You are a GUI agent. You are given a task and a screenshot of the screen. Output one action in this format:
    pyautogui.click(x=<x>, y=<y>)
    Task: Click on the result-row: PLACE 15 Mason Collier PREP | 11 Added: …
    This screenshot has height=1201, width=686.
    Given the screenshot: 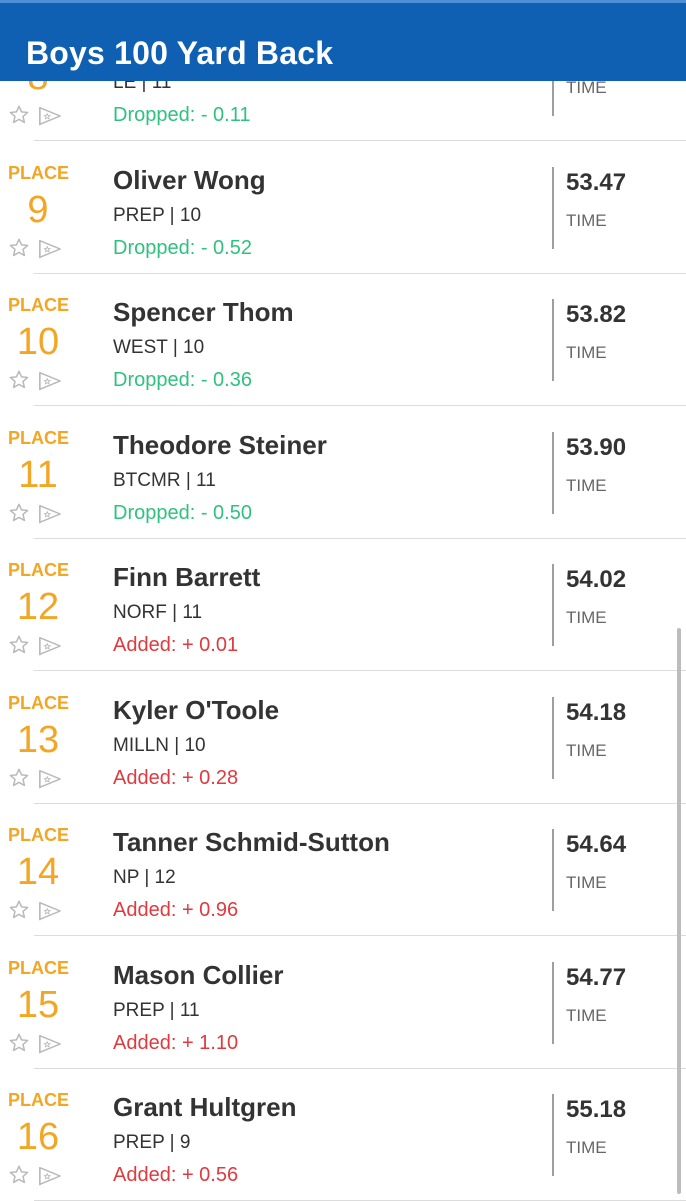 What is the action you would take?
    pyautogui.click(x=343, y=1002)
    